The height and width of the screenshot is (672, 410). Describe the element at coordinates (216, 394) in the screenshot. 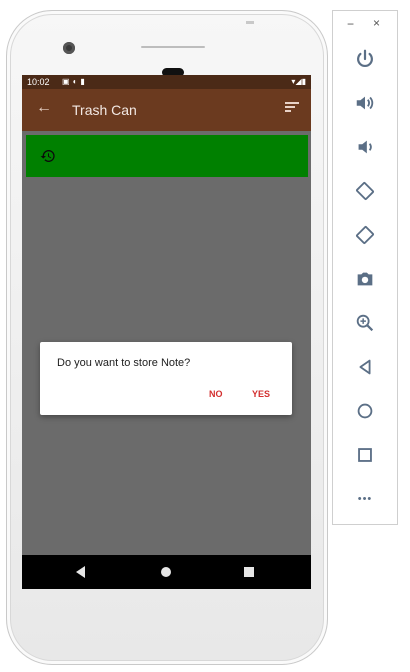

I see `no-button: NO` at that location.